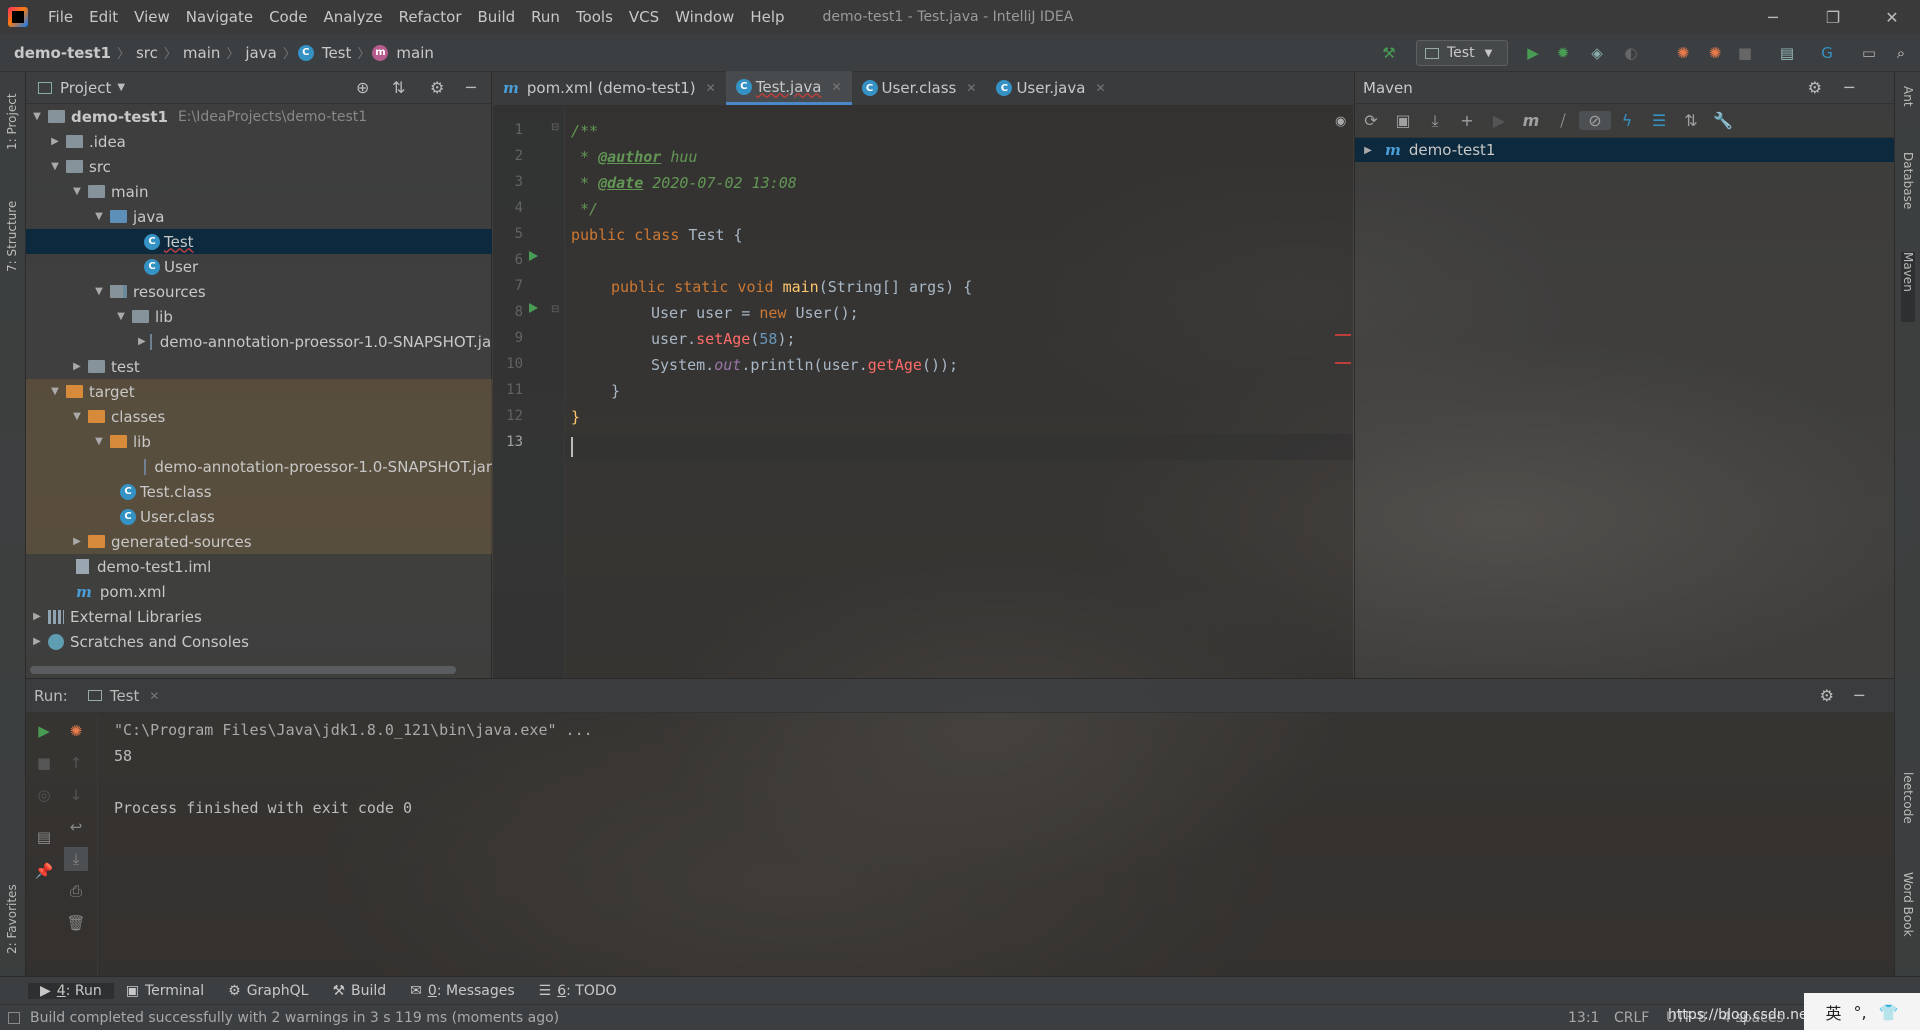 The height and width of the screenshot is (1030, 1920). I want to click on menu-build: Build, so click(497, 17).